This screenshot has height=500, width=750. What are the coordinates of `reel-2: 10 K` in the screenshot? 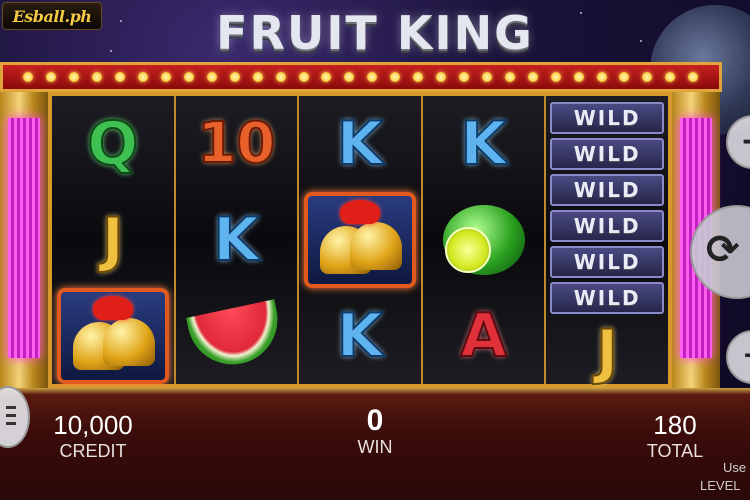 It's located at (237, 240).